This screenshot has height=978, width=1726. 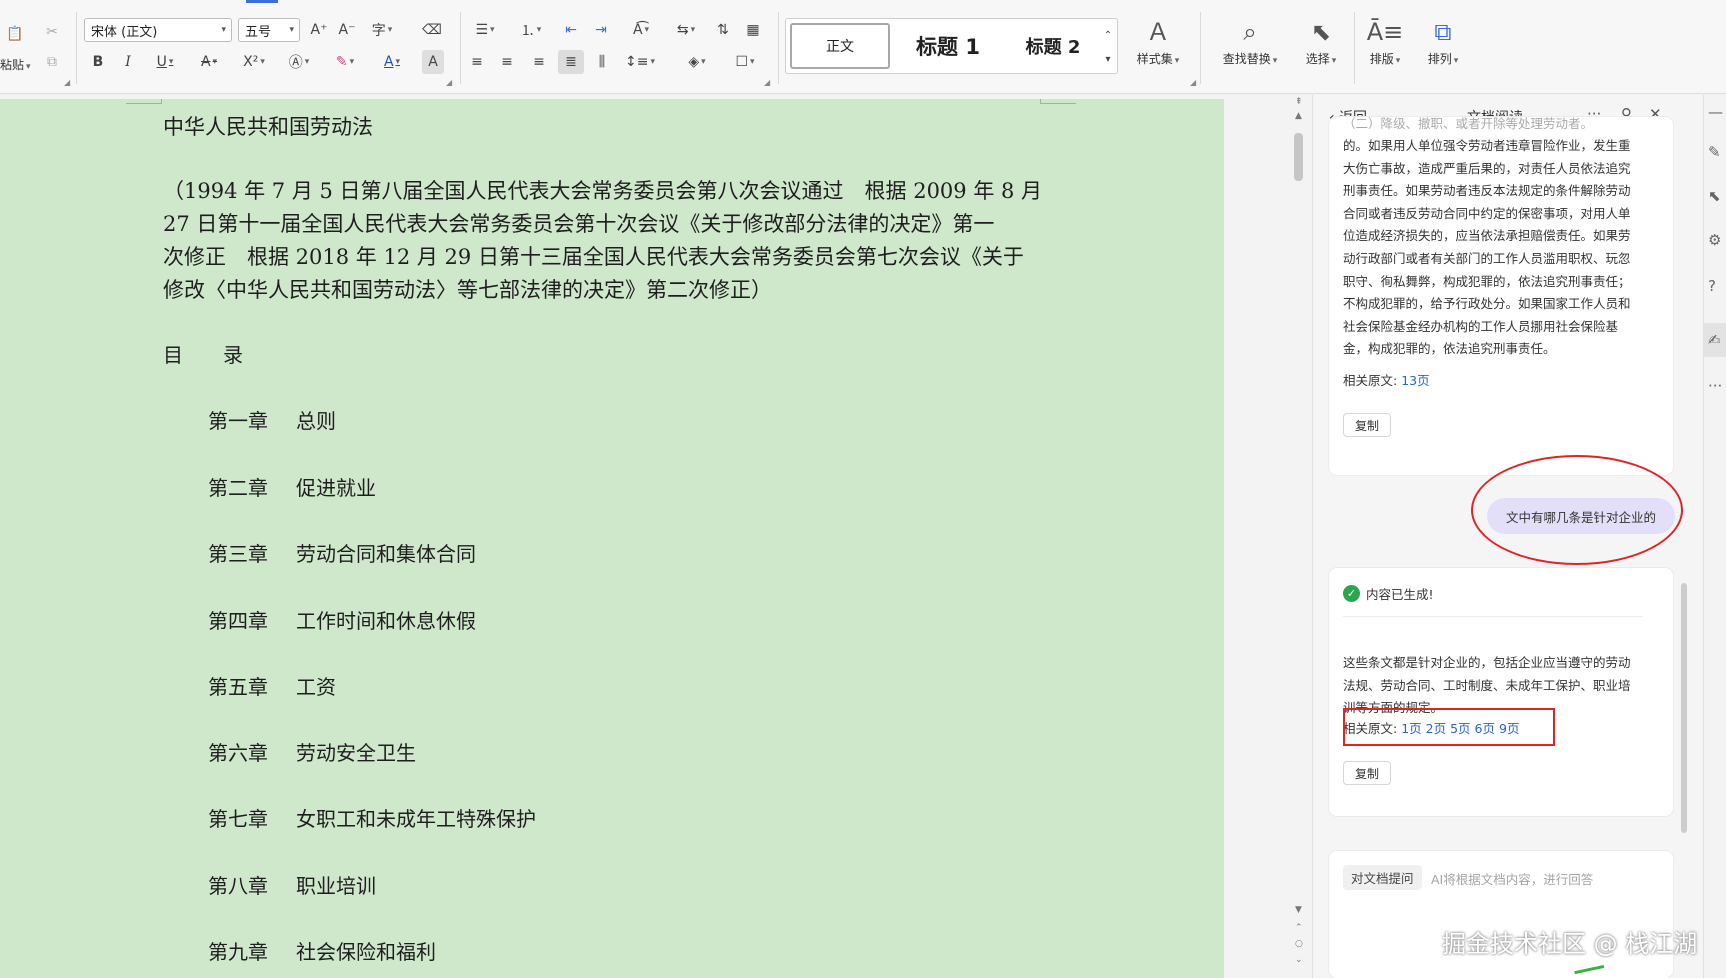 What do you see at coordinates (1714, 240) in the screenshot?
I see `settings-slider-icon: ⚙` at bounding box center [1714, 240].